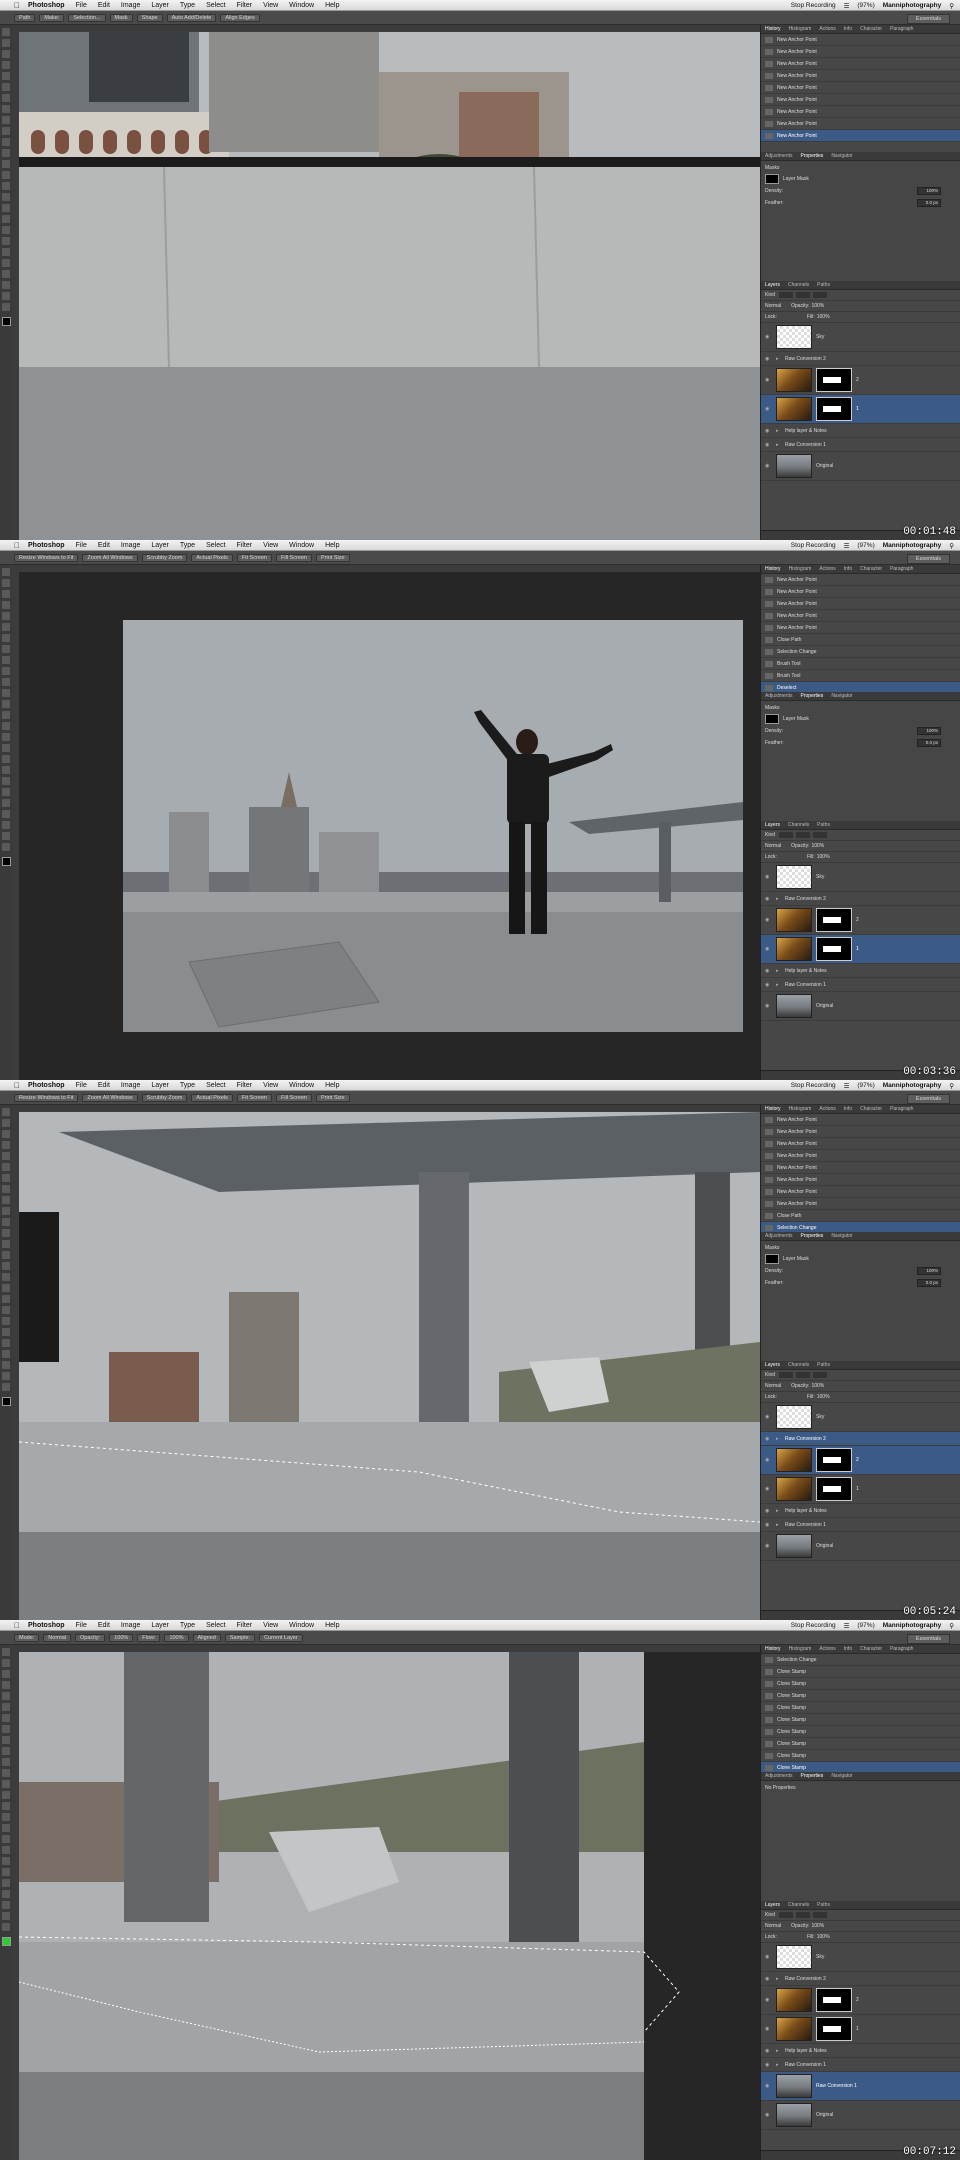 The width and height of the screenshot is (960, 2160). Describe the element at coordinates (27, 1637) in the screenshot. I see `option-1: Mode:` at that location.